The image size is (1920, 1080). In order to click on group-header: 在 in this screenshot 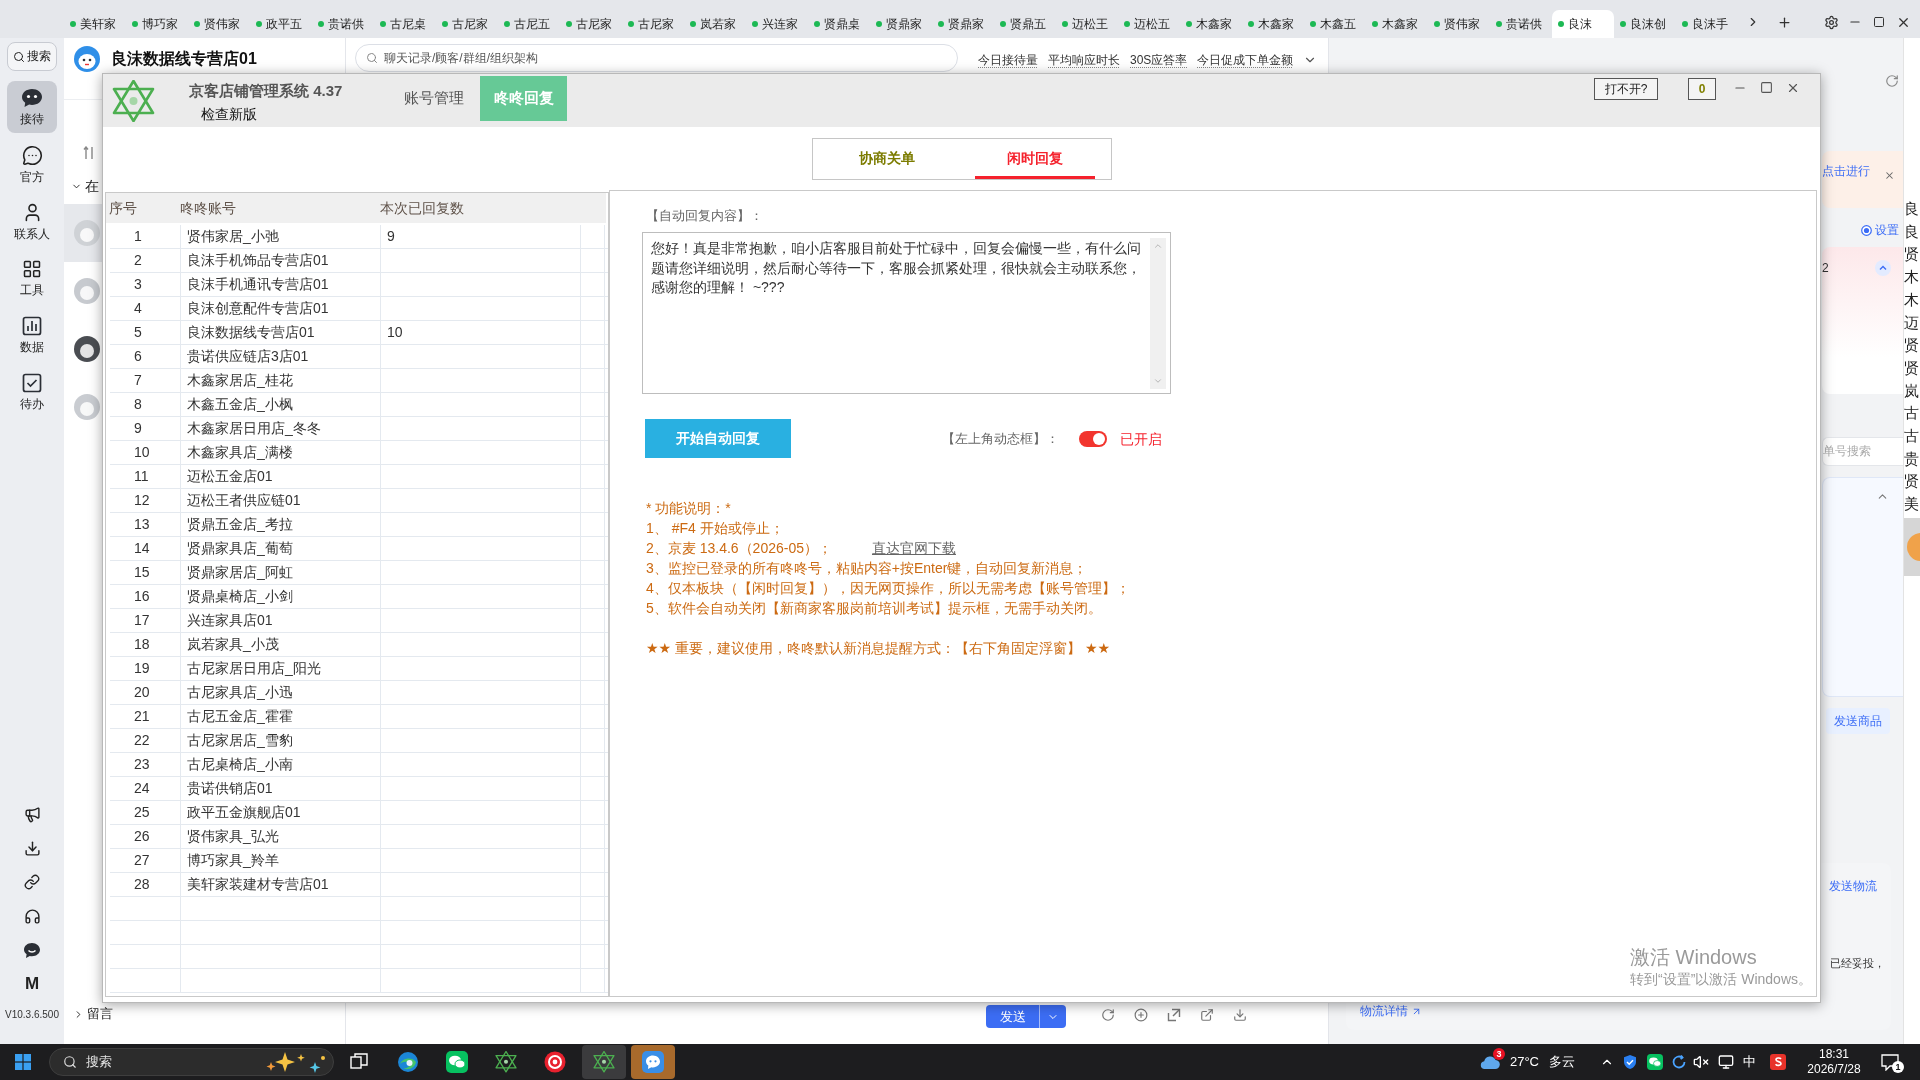, I will do `click(85, 186)`.